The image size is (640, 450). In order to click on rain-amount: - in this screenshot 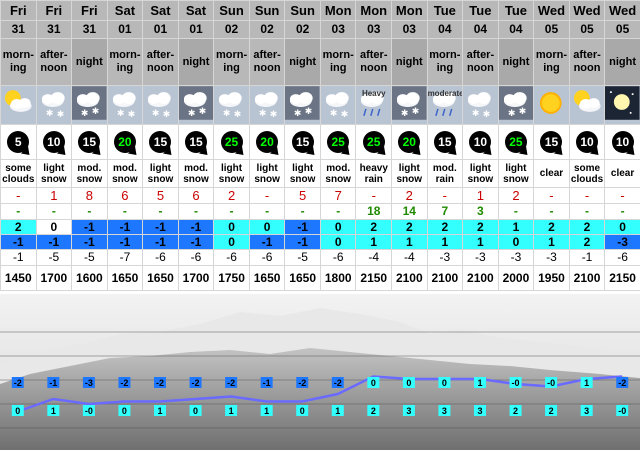, I will do `click(196, 211)`.